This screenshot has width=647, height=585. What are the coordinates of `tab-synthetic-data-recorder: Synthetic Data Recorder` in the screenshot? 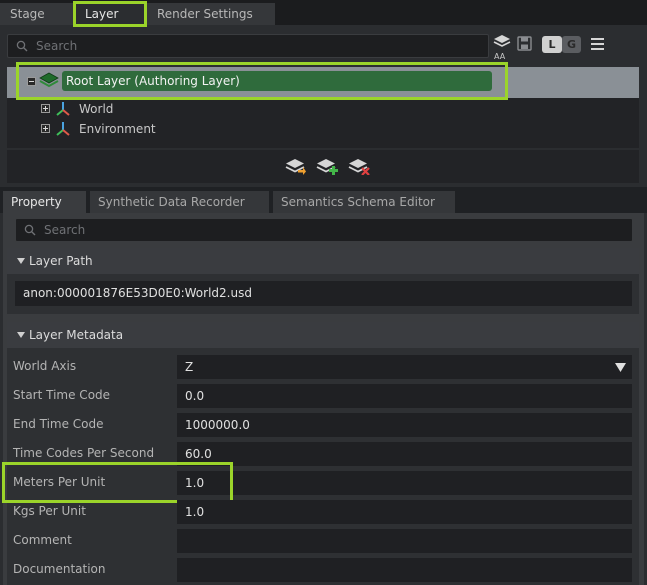 It's located at (179, 202).